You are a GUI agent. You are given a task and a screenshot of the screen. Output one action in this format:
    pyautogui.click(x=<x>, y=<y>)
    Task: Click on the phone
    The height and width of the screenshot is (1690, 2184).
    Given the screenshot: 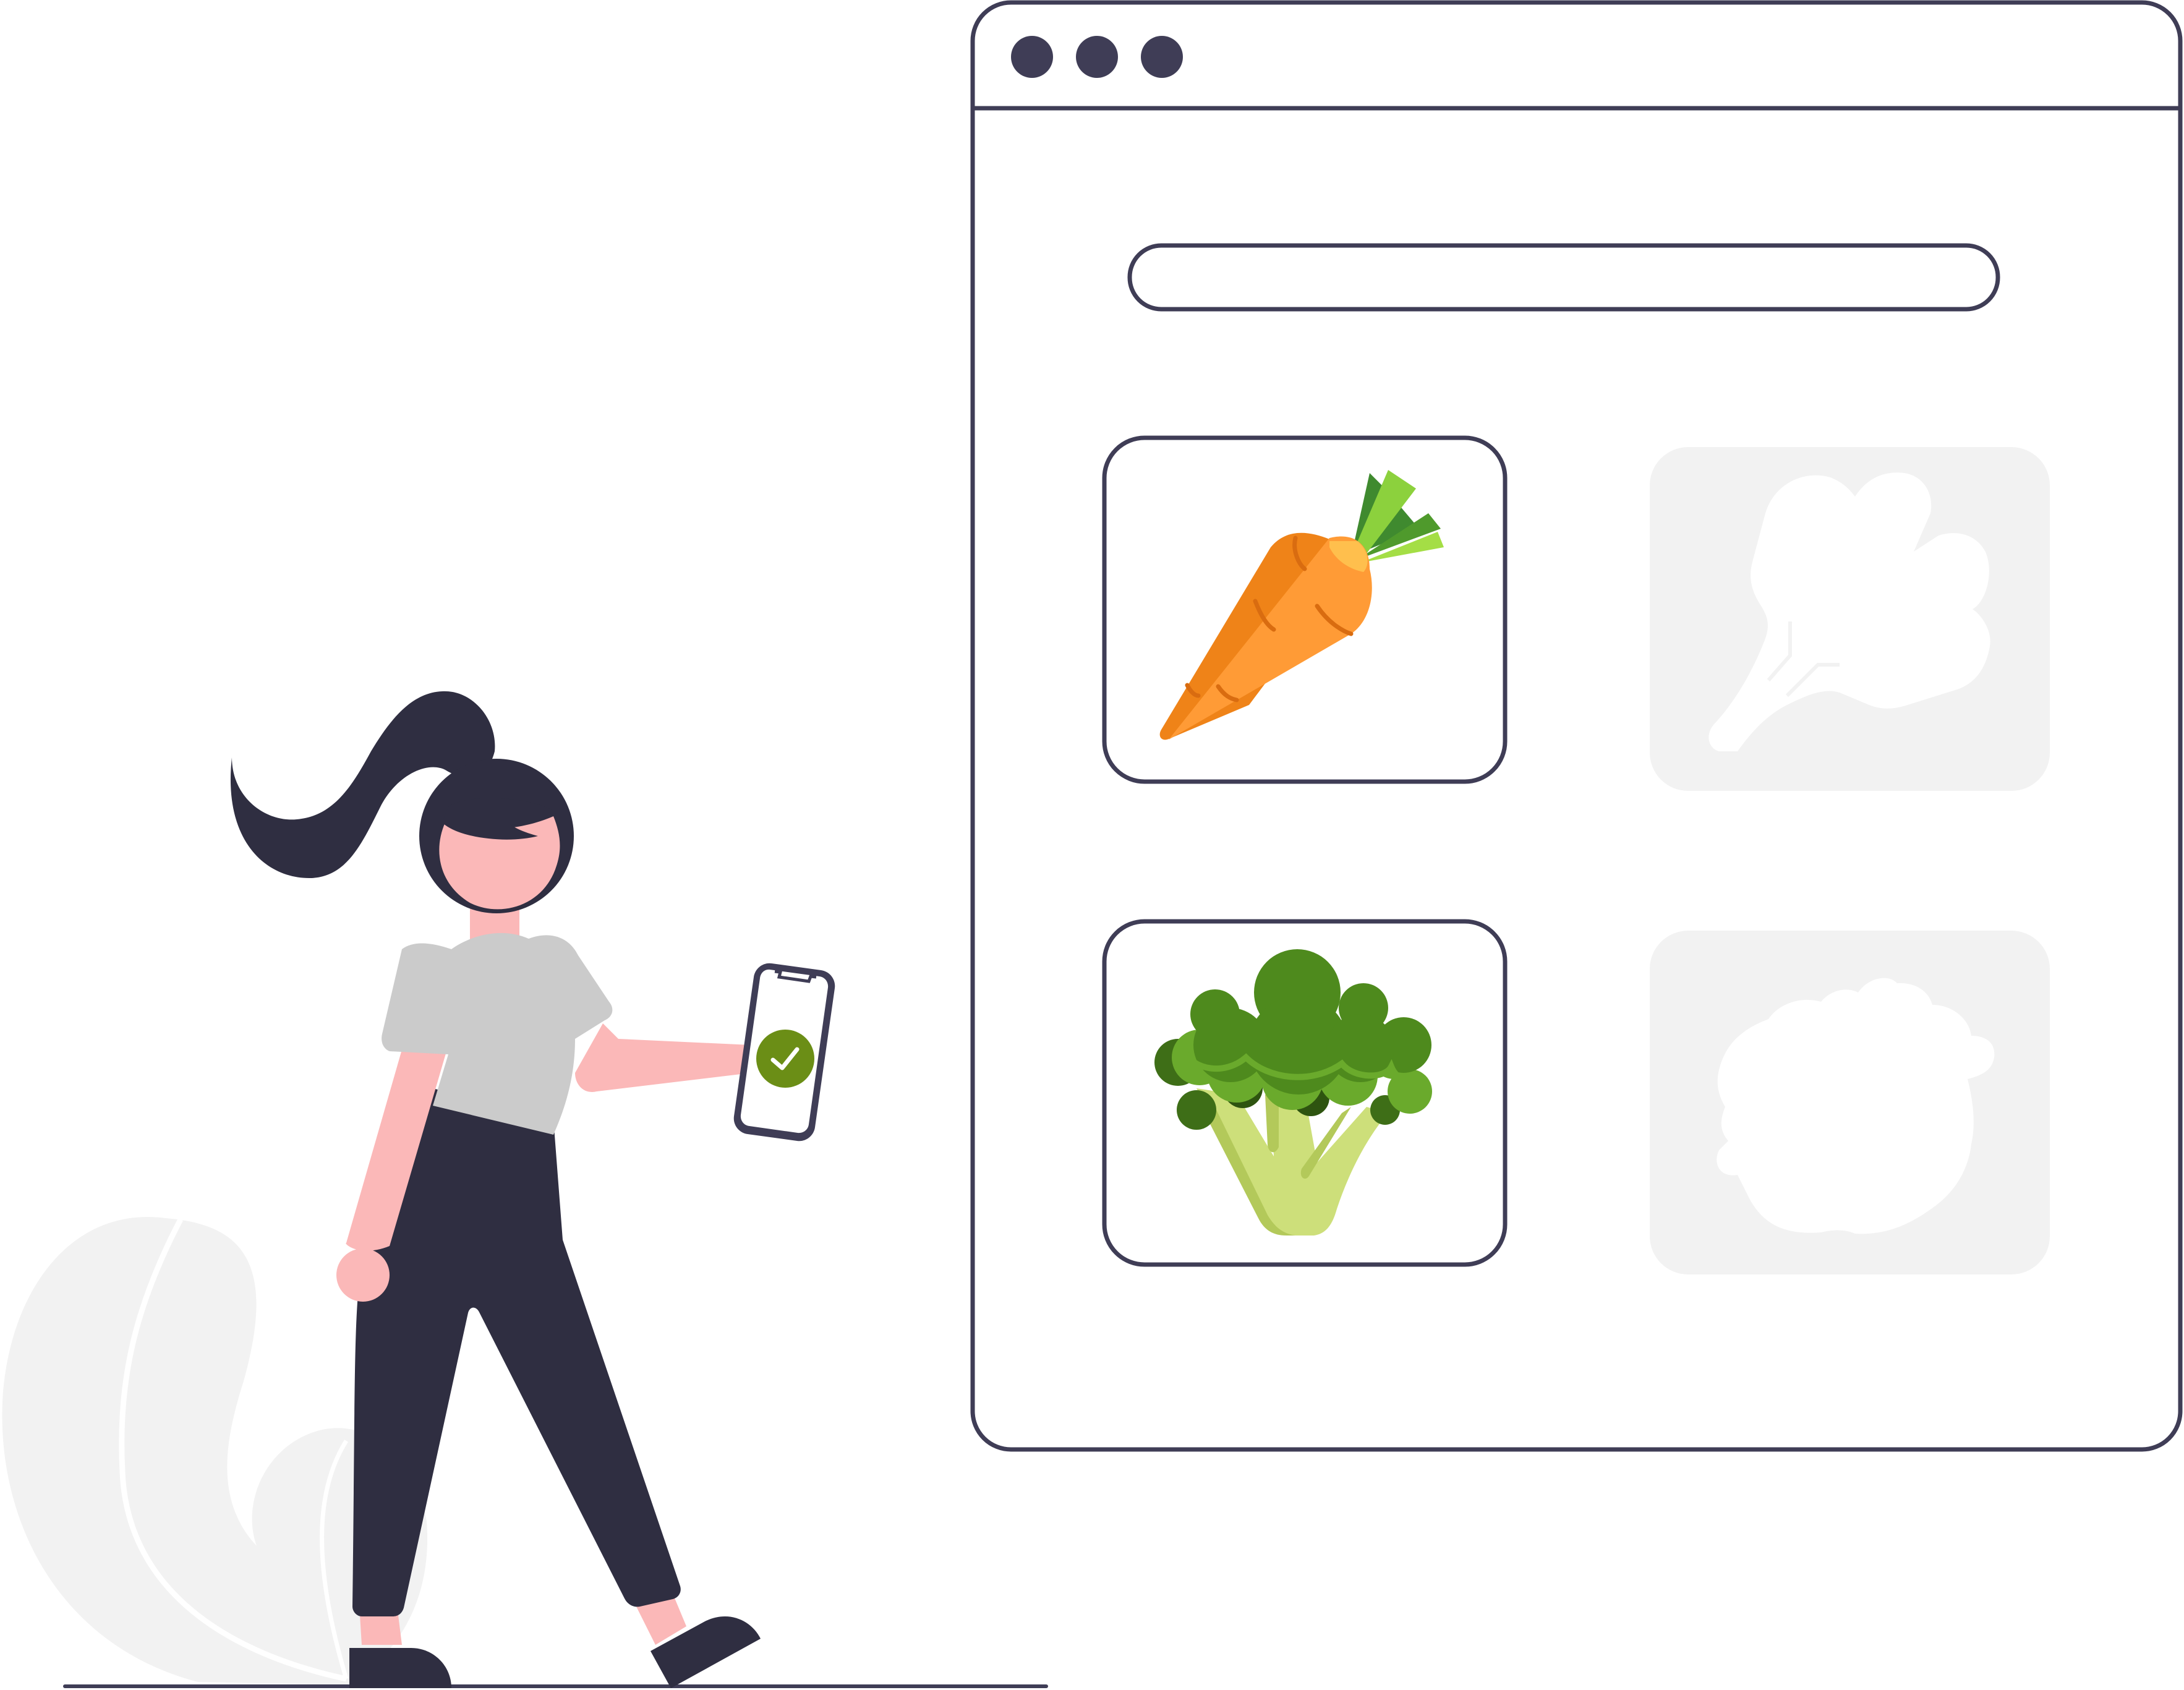 What is the action you would take?
    pyautogui.click(x=784, y=1052)
    